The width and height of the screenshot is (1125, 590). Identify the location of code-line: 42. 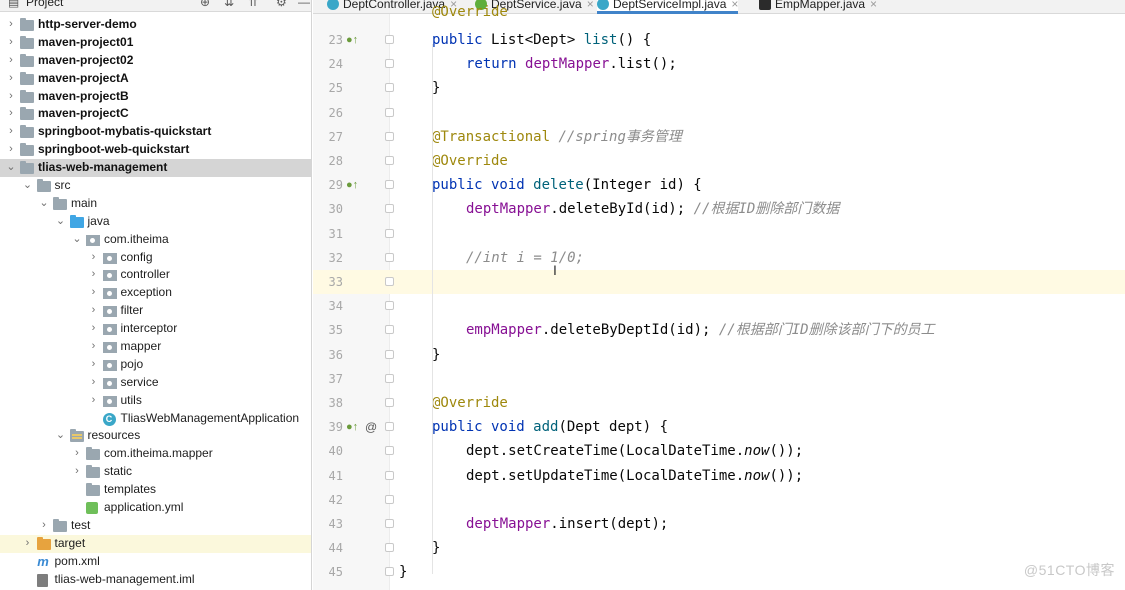
(719, 500).